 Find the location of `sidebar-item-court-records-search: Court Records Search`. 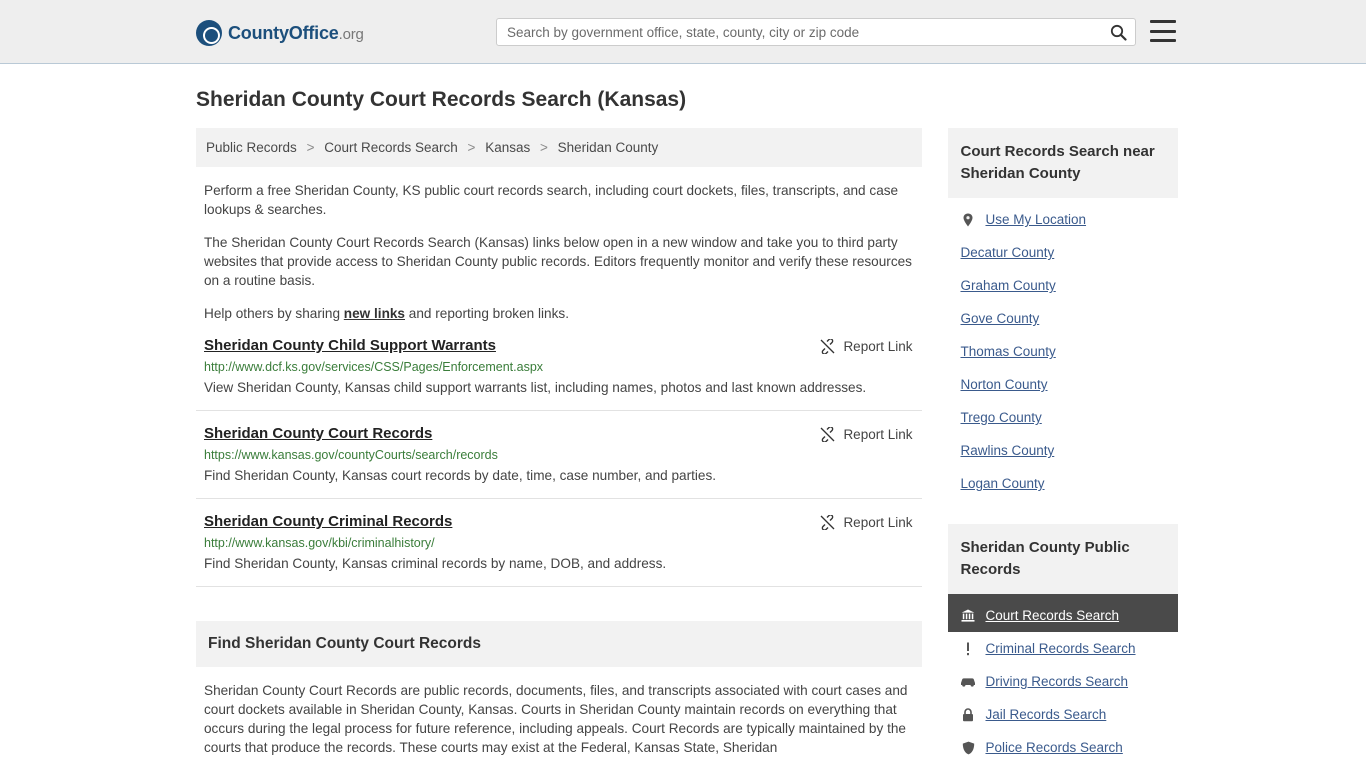

sidebar-item-court-records-search: Court Records Search is located at coordinates (1063, 613).